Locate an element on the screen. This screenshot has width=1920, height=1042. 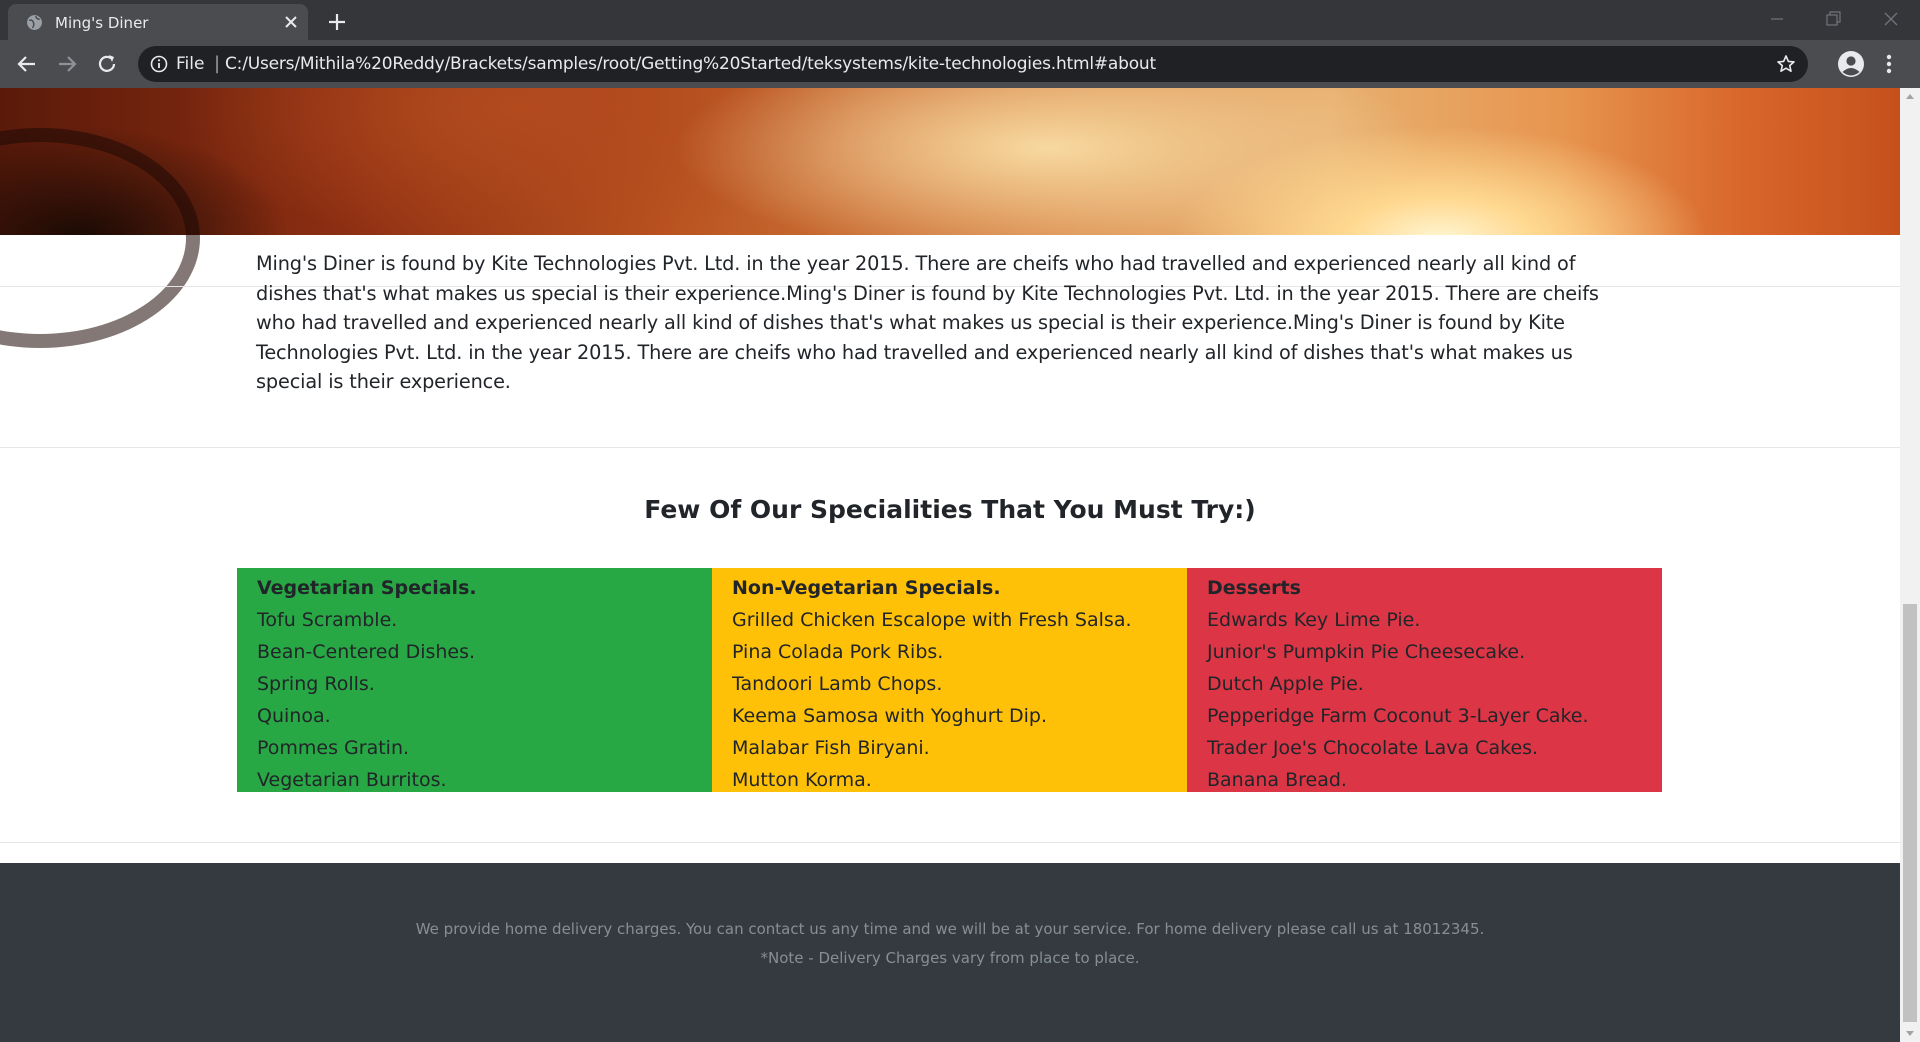
browser-titlebar: Ming's Diner is located at coordinates (960, 20).